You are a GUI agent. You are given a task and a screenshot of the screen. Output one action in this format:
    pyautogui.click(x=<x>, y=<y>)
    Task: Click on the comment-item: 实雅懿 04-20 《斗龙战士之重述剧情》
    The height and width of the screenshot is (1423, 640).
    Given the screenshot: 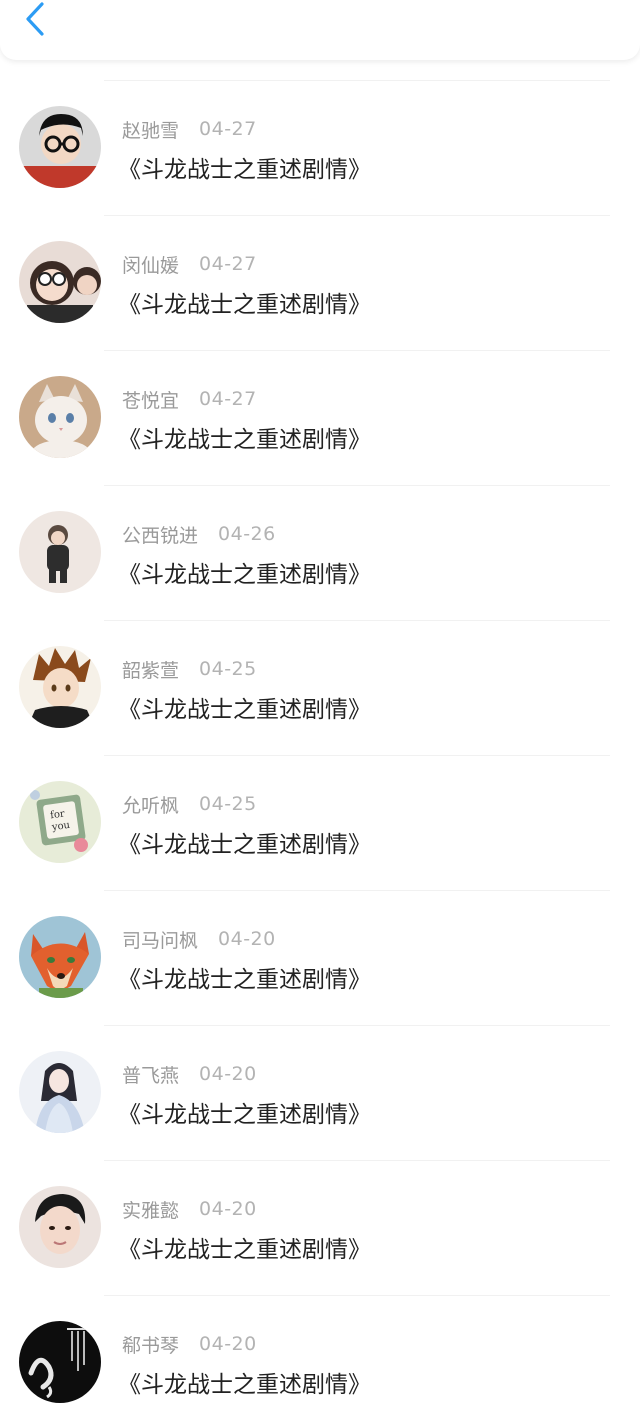 What is the action you would take?
    pyautogui.click(x=320, y=1227)
    